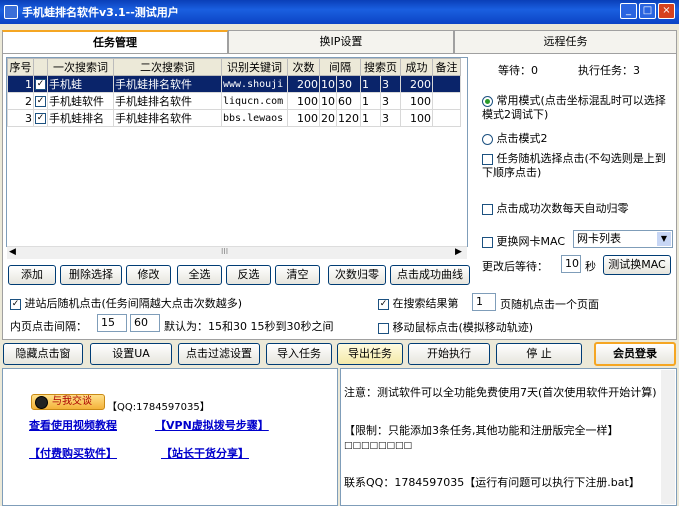 The width and height of the screenshot is (679, 506). I want to click on invert-select-button: 反选, so click(248, 275).